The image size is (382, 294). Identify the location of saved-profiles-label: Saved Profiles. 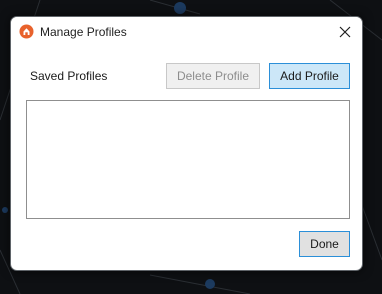
(69, 76).